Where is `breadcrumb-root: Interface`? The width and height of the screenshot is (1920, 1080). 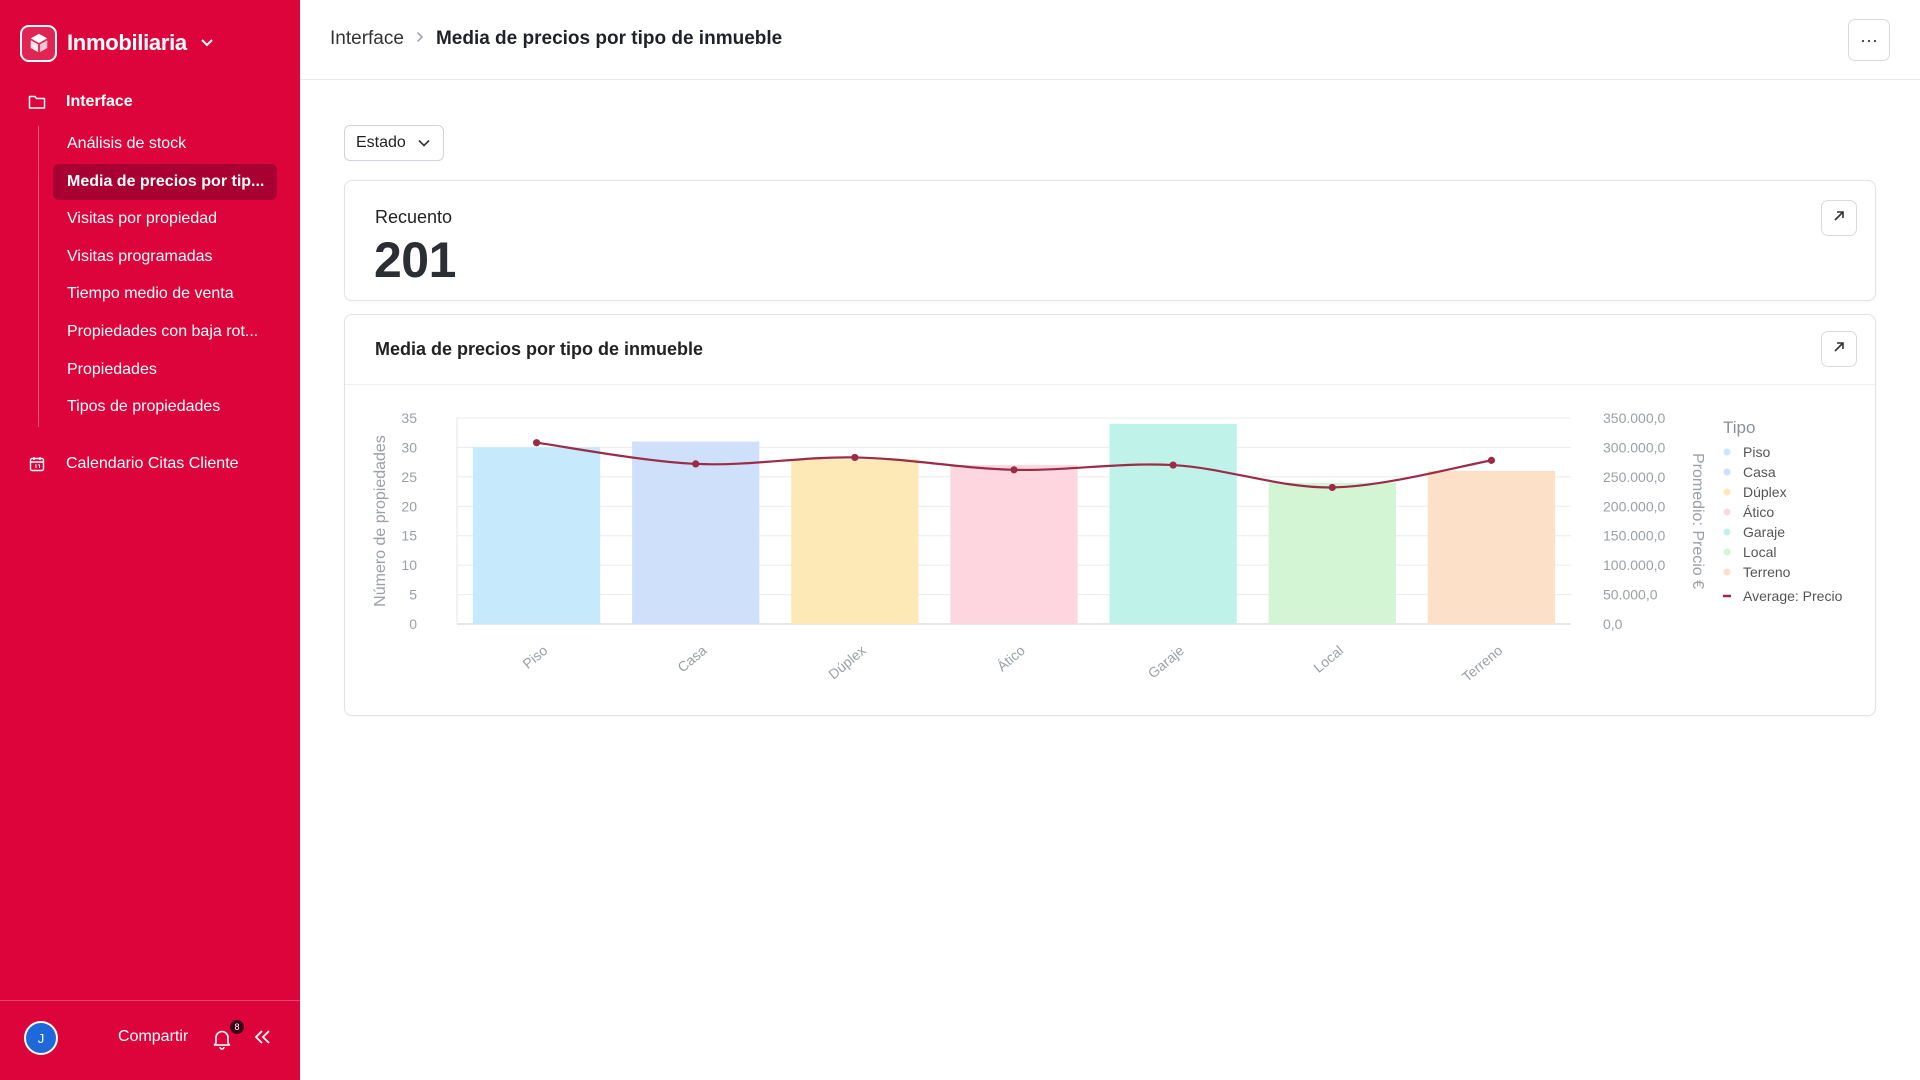
breadcrumb-root: Interface is located at coordinates (367, 39).